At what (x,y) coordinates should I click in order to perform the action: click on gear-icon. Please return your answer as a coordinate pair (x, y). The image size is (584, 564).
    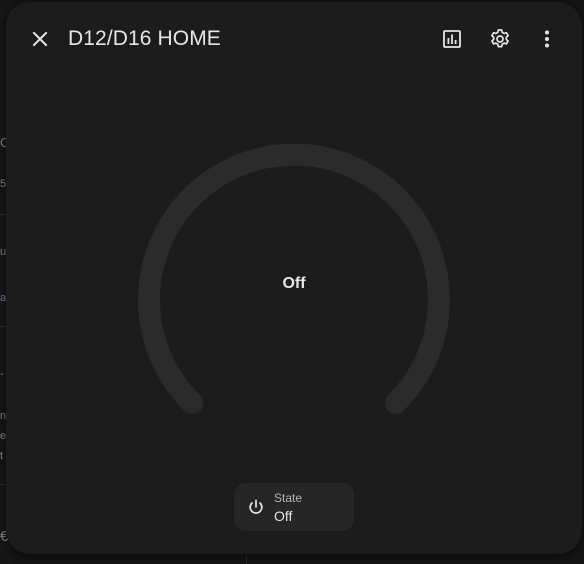
    Looking at the image, I should click on (500, 38).